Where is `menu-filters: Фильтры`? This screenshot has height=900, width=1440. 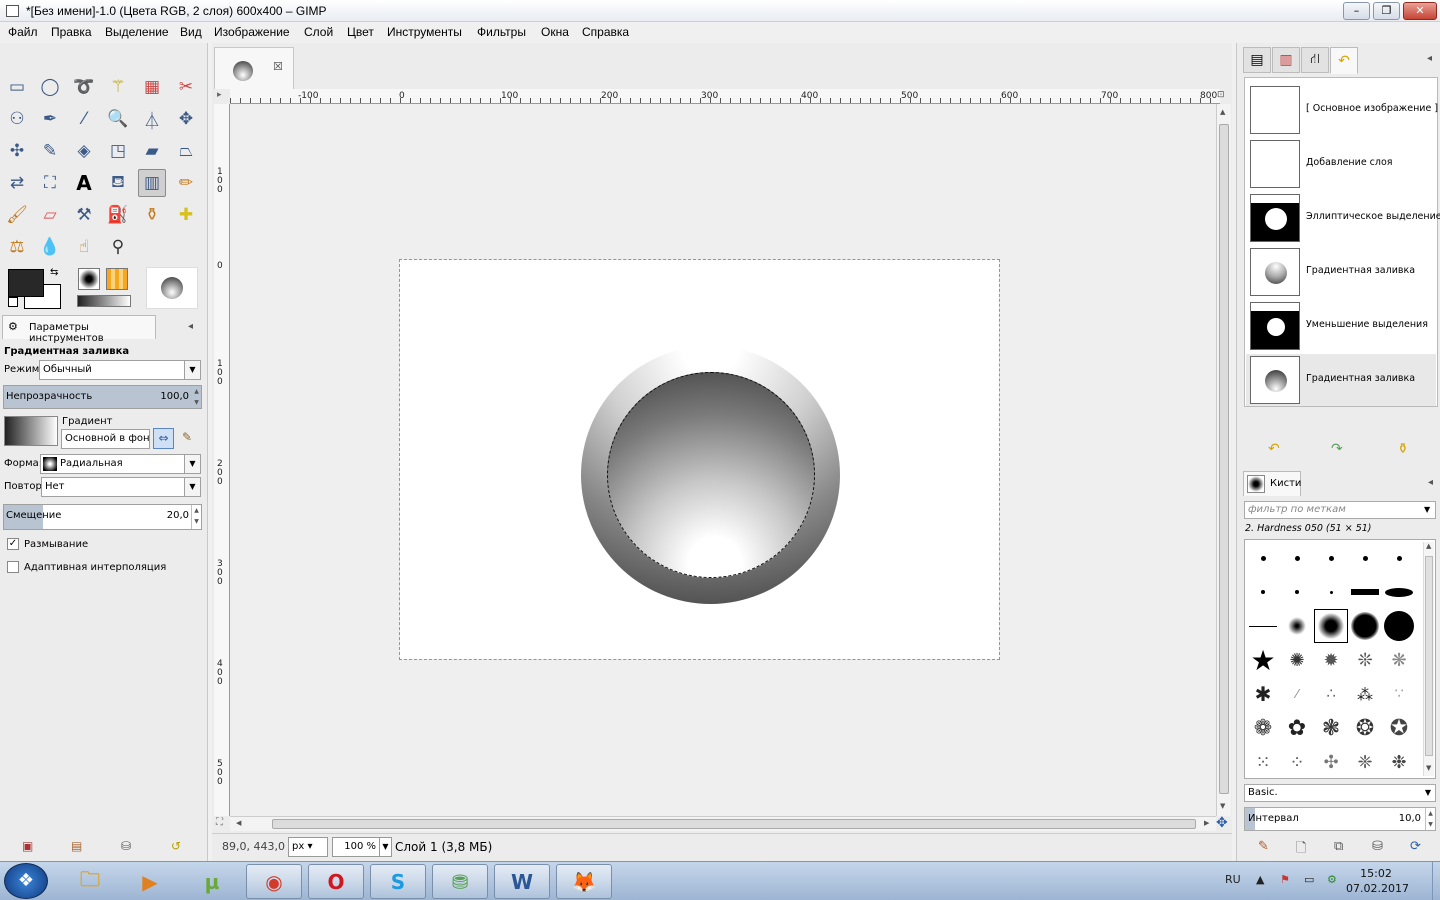 menu-filters: Фильтры is located at coordinates (501, 32).